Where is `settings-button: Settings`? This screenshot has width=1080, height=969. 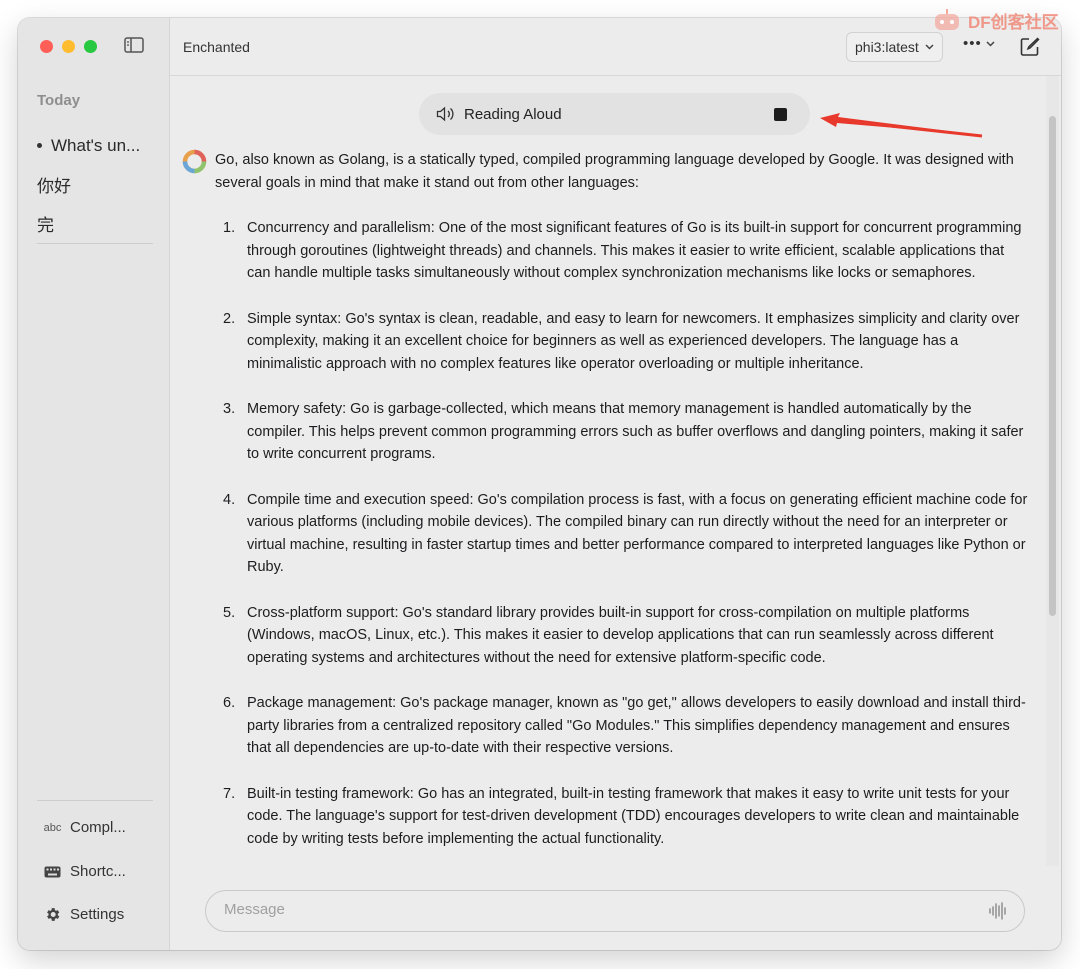 settings-button: Settings is located at coordinates (83, 914).